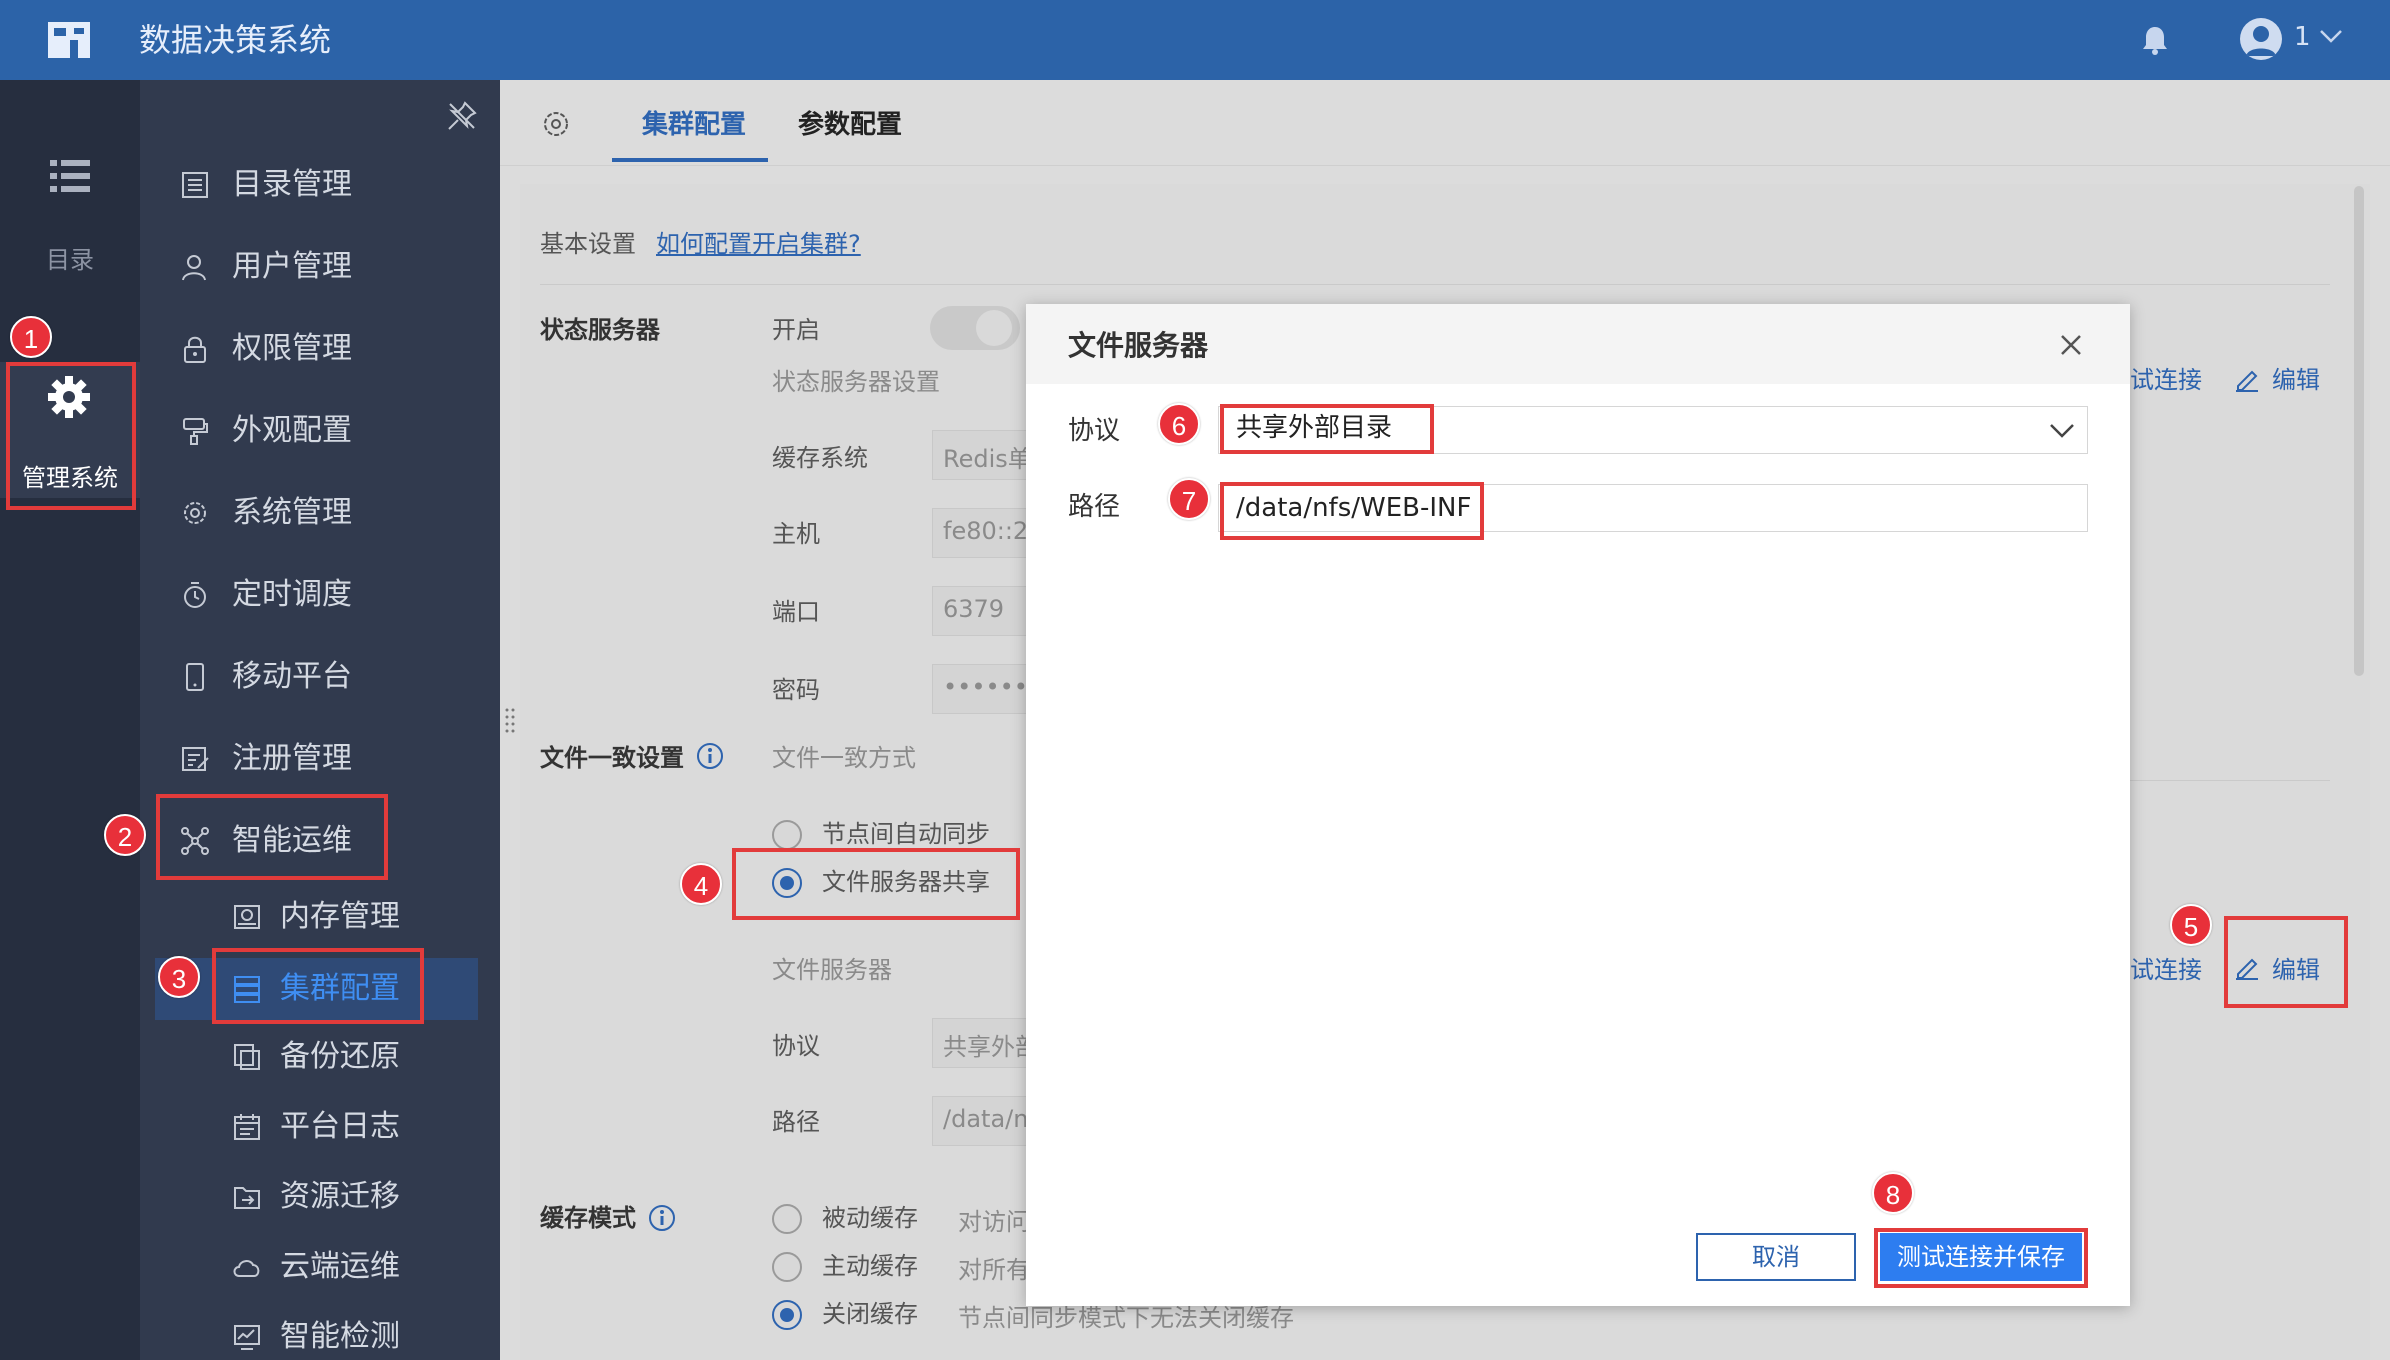  Describe the element at coordinates (1138, 345) in the screenshot. I see `dialog-title: 文件服务器` at that location.